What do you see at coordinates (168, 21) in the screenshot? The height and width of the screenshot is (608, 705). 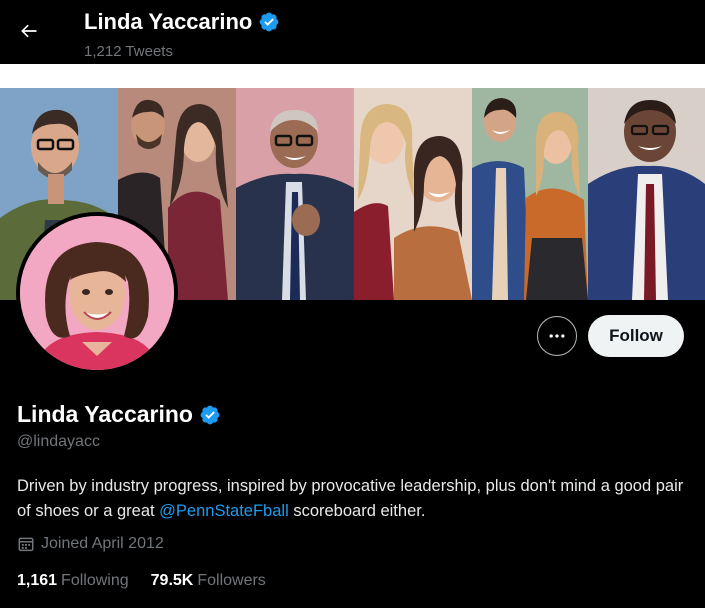 I see `header-name-text: Linda Yaccarino` at bounding box center [168, 21].